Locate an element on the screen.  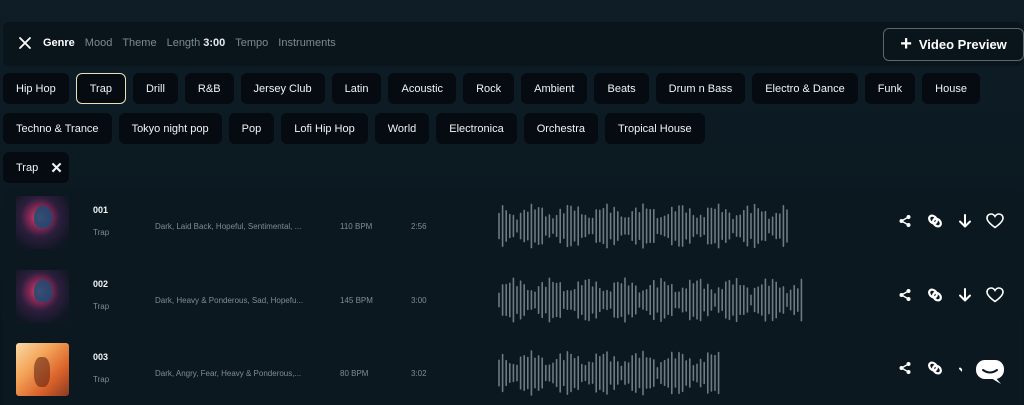
genre-chip: Jersey Club is located at coordinates (282, 88).